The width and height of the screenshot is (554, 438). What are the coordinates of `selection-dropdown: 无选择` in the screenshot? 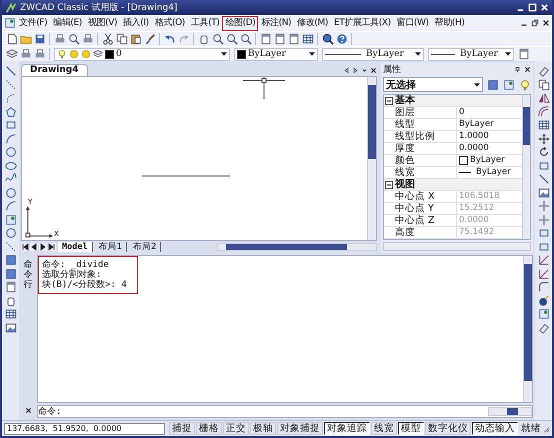 It's located at (433, 84).